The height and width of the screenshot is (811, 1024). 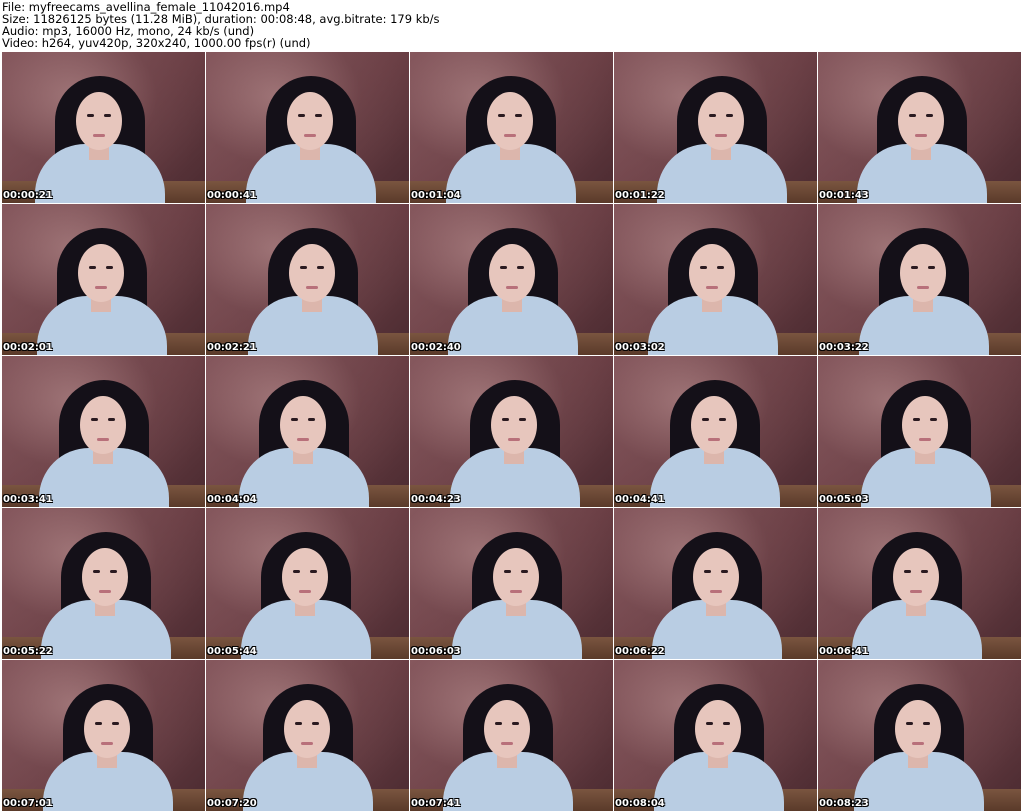 I want to click on thumbnail-timestamp: 00:03:41, so click(x=28, y=499).